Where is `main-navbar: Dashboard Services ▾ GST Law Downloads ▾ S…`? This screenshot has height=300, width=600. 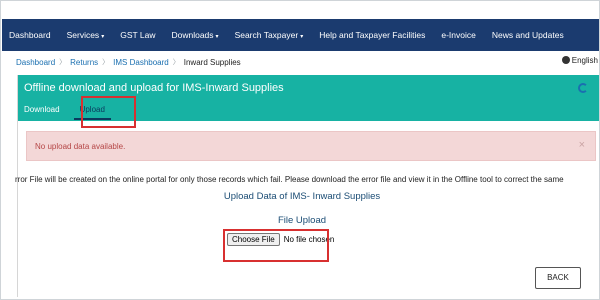 main-navbar: Dashboard Services ▾ GST Law Downloads ▾ S… is located at coordinates (300, 35).